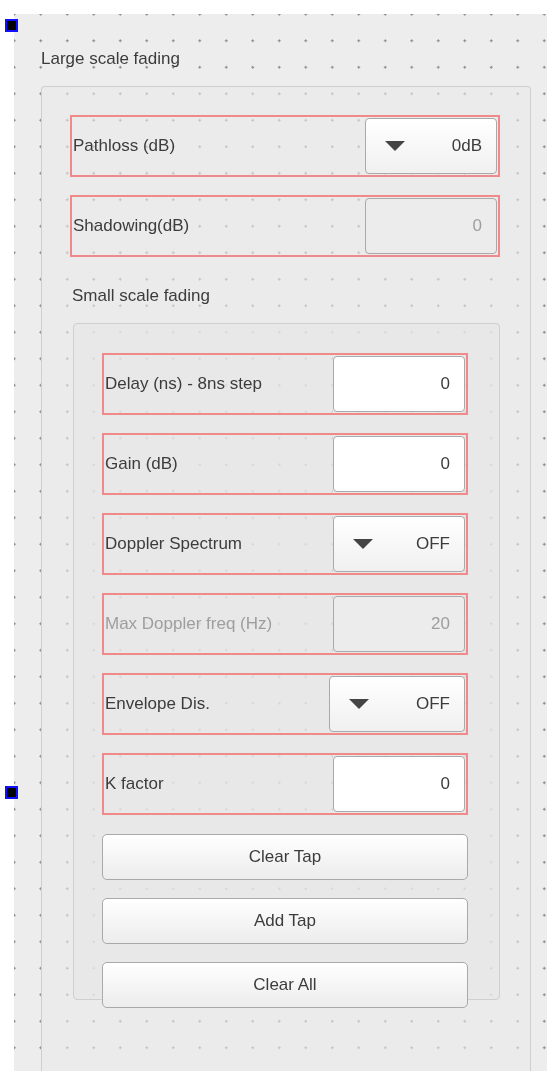 The width and height of the screenshot is (547, 1071). I want to click on group-title: Small scale fading, so click(141, 296).